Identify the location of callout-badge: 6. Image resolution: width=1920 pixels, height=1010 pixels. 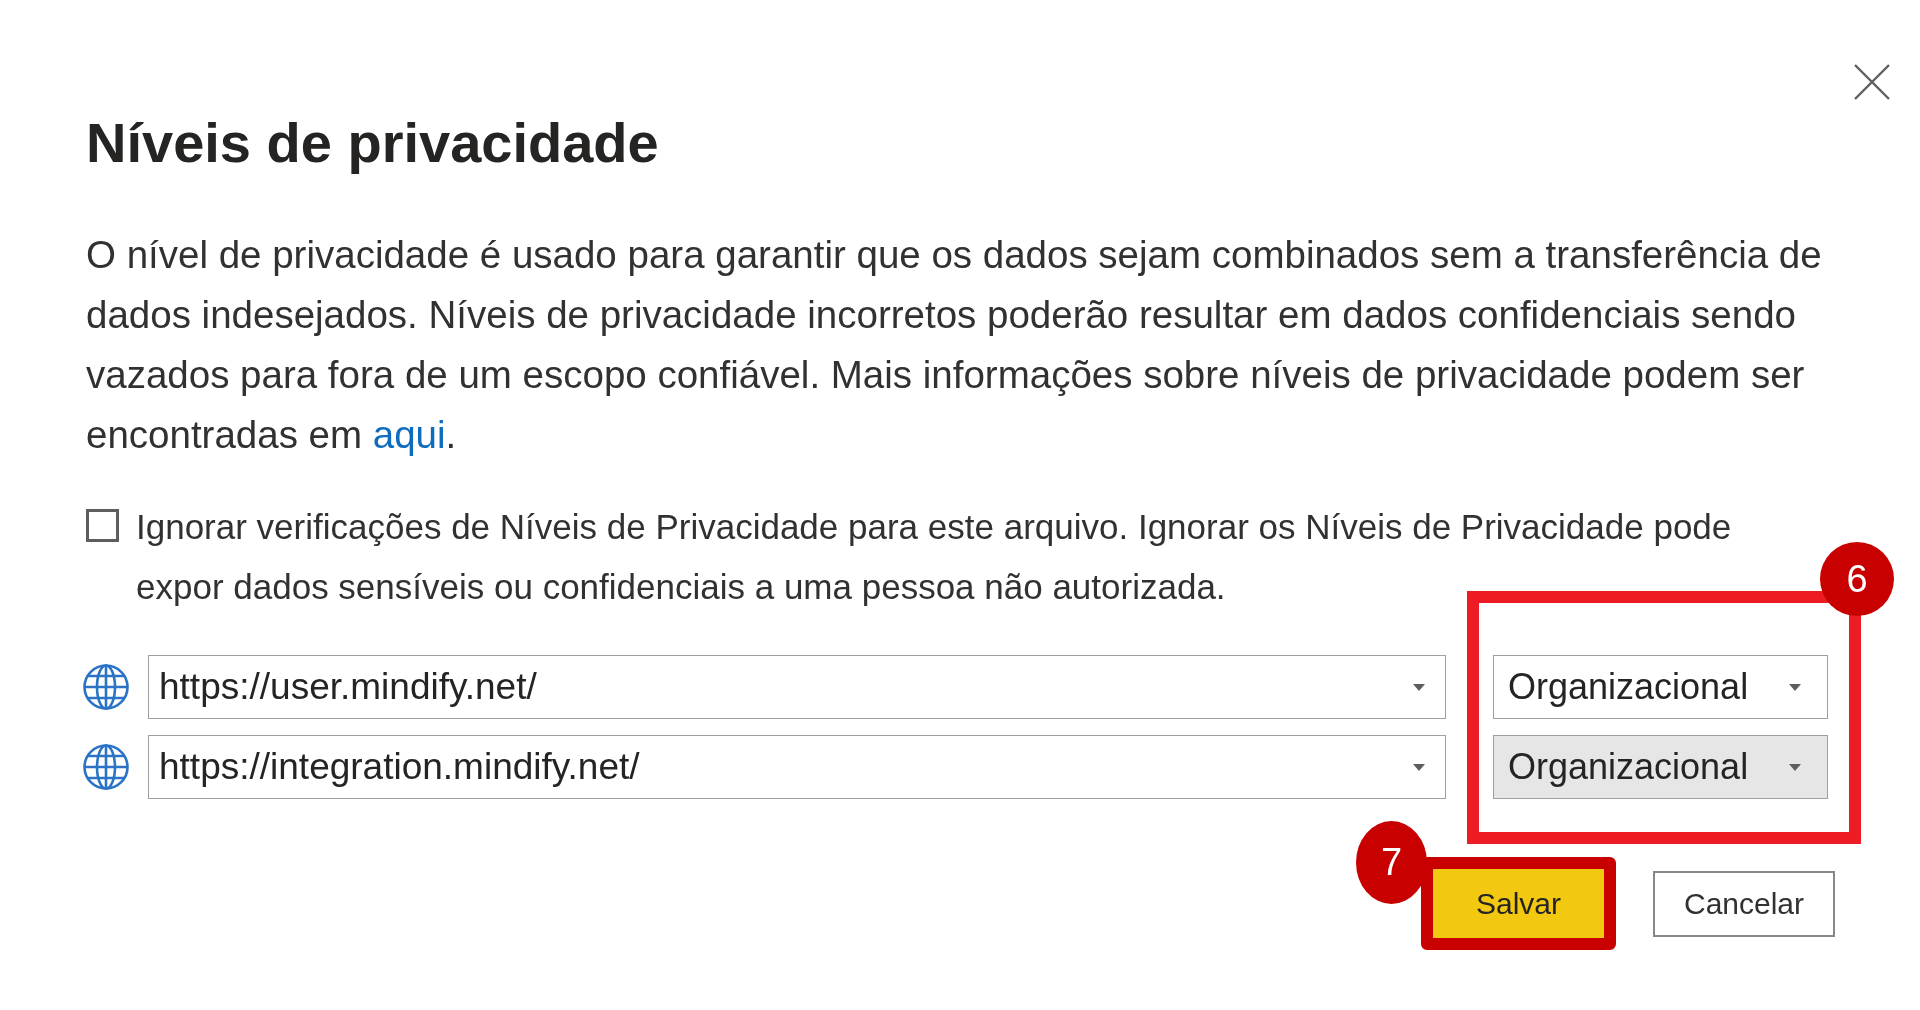
(1857, 579).